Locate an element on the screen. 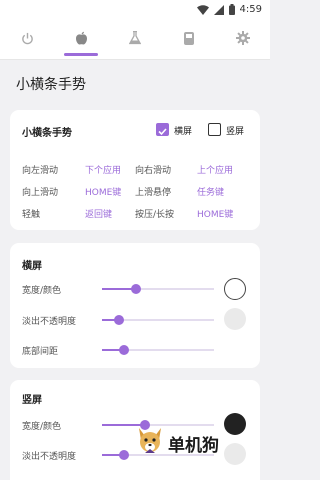  watermark: 单机狗 is located at coordinates (191, 443).